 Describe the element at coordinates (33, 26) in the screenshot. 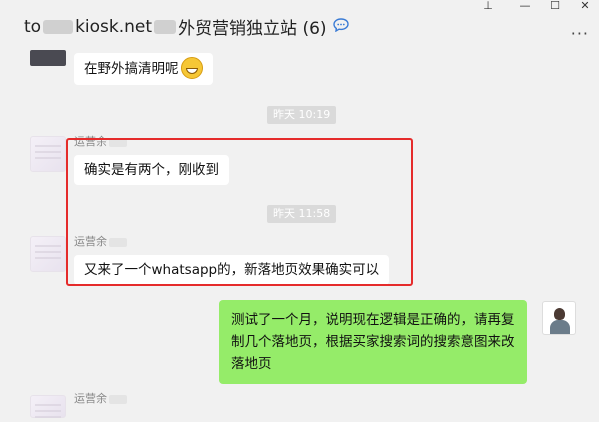

I see `chat-title-prefix: to` at that location.